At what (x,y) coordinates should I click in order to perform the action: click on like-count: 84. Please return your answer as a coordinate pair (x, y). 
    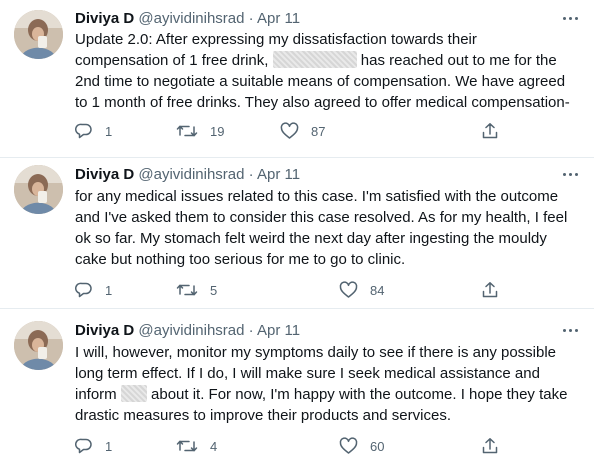
    Looking at the image, I should click on (377, 290).